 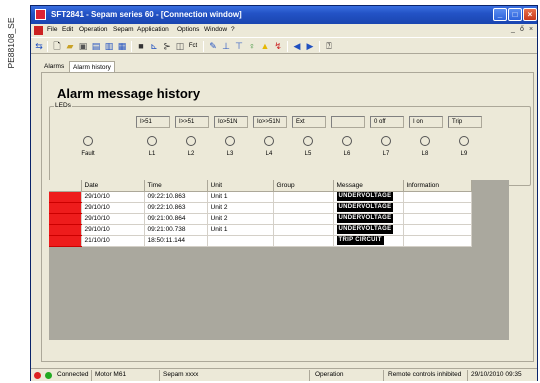 I want to click on mdi-minimize-button: _, so click(x=513, y=29).